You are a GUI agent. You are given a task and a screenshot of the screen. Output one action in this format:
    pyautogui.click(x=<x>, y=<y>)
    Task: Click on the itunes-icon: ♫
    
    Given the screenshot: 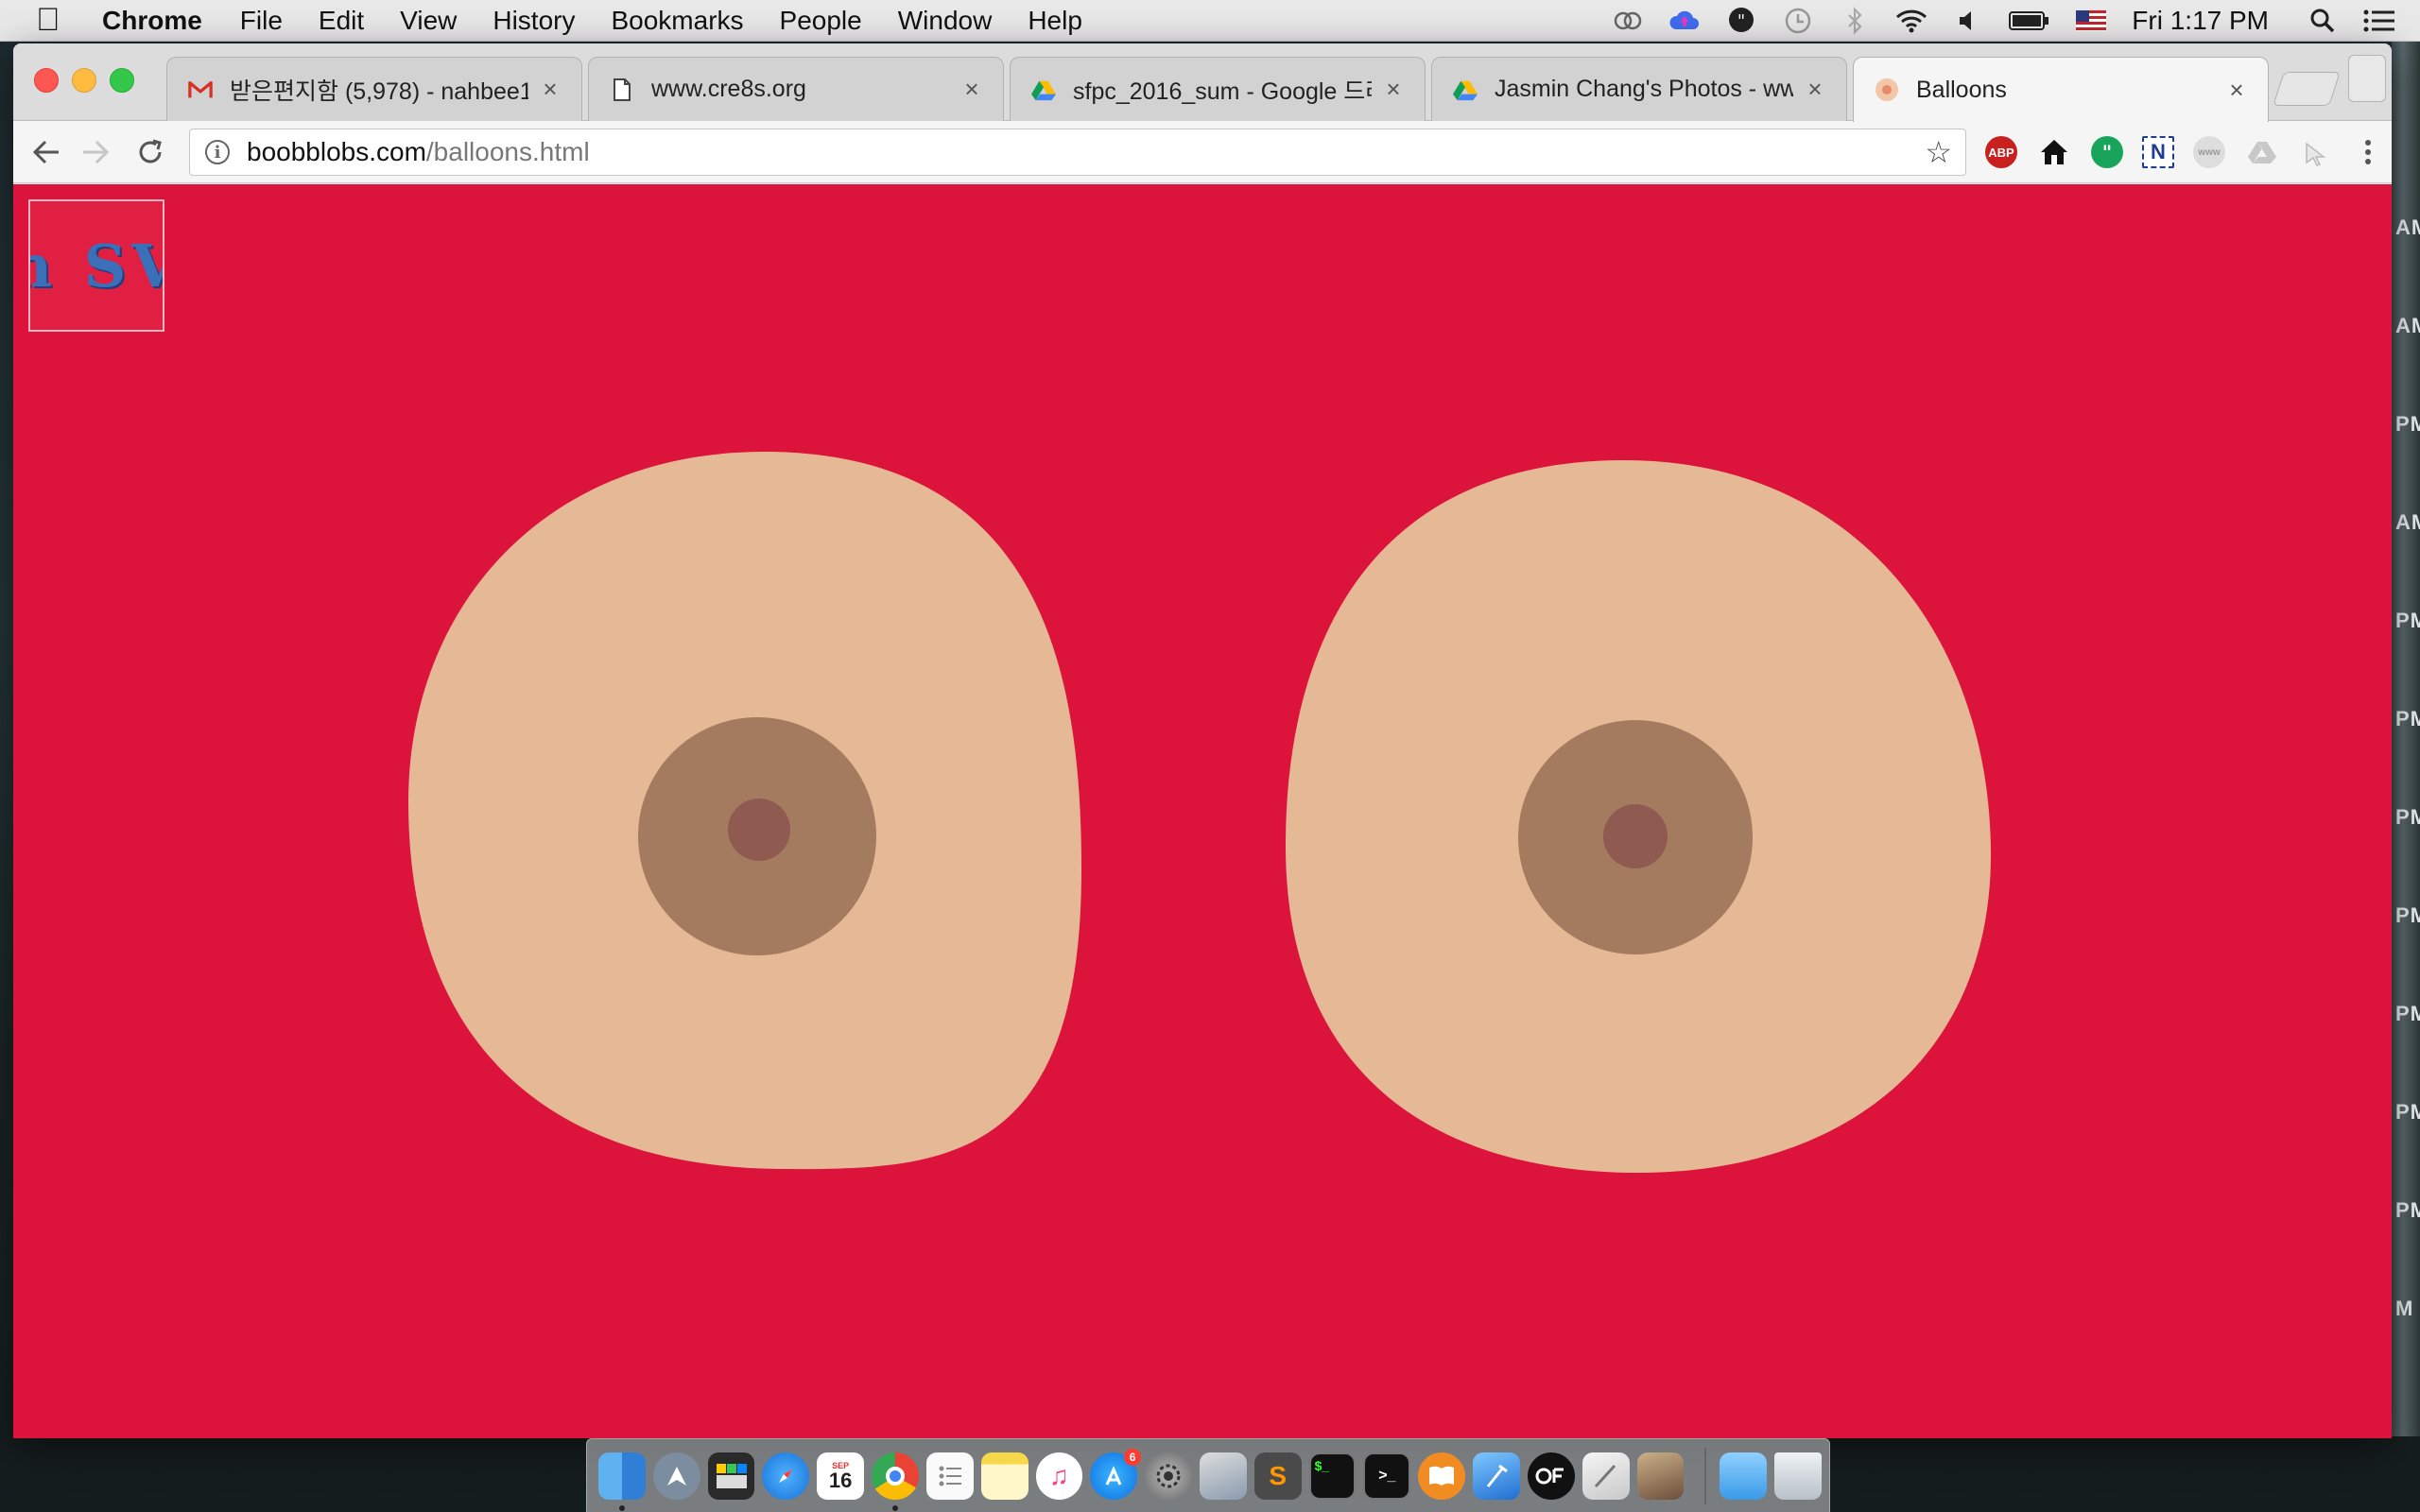 What is the action you would take?
    pyautogui.click(x=1059, y=1476)
    